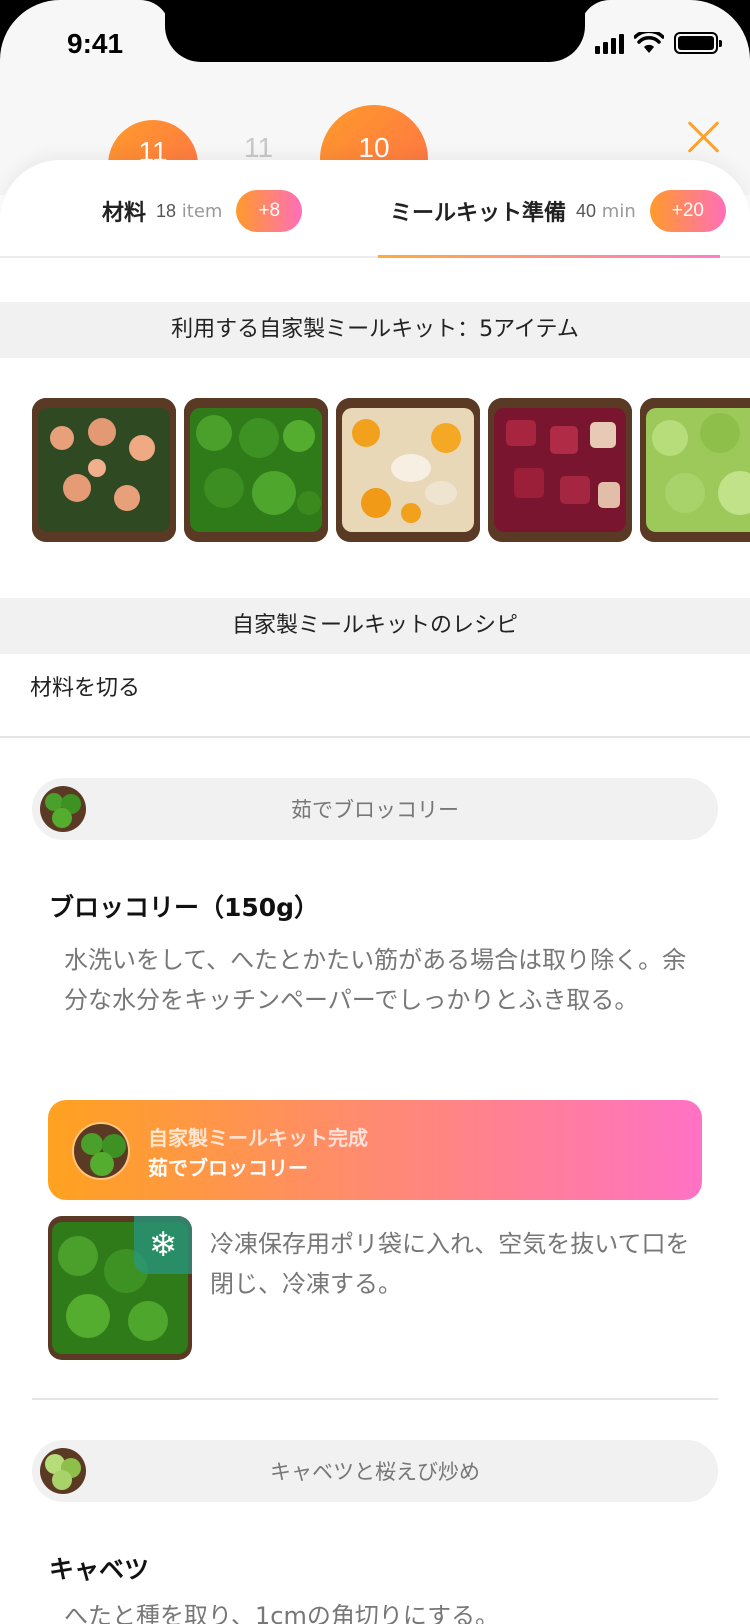 The height and width of the screenshot is (1624, 750). I want to click on kit-thumb-salmon-spinach, so click(104, 470).